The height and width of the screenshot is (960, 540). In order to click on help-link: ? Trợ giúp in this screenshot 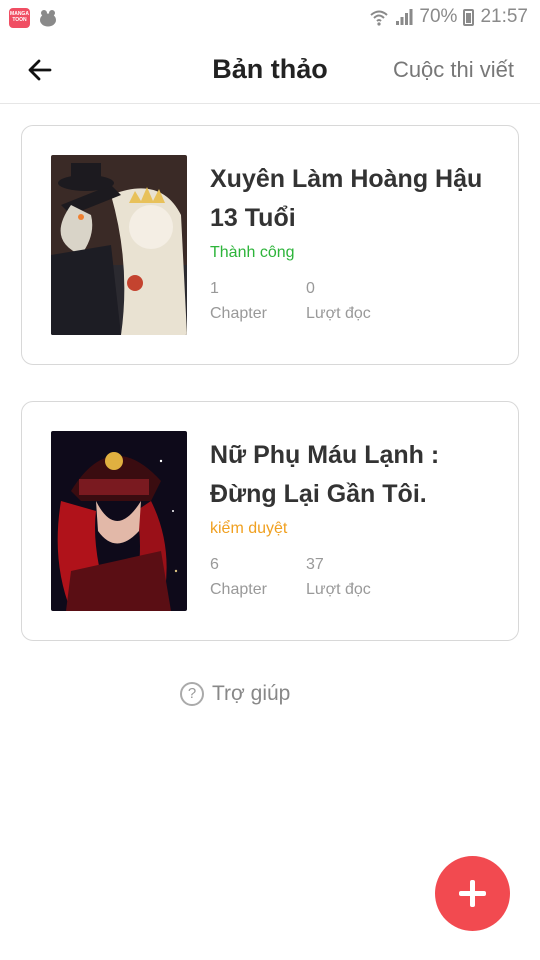, I will do `click(235, 694)`.